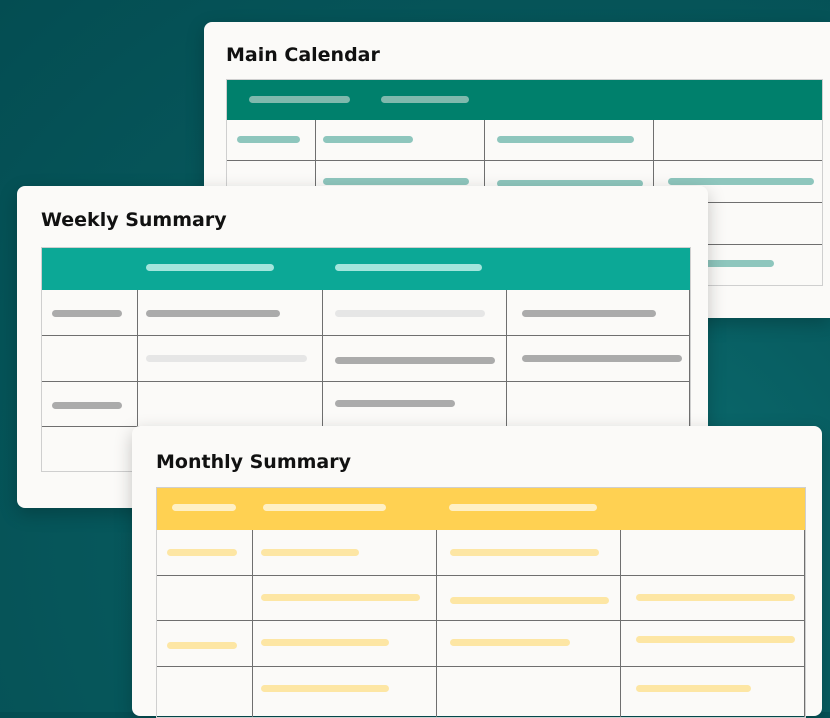  What do you see at coordinates (253, 462) in the screenshot?
I see `monthly-summary-title: Monthly Summary` at bounding box center [253, 462].